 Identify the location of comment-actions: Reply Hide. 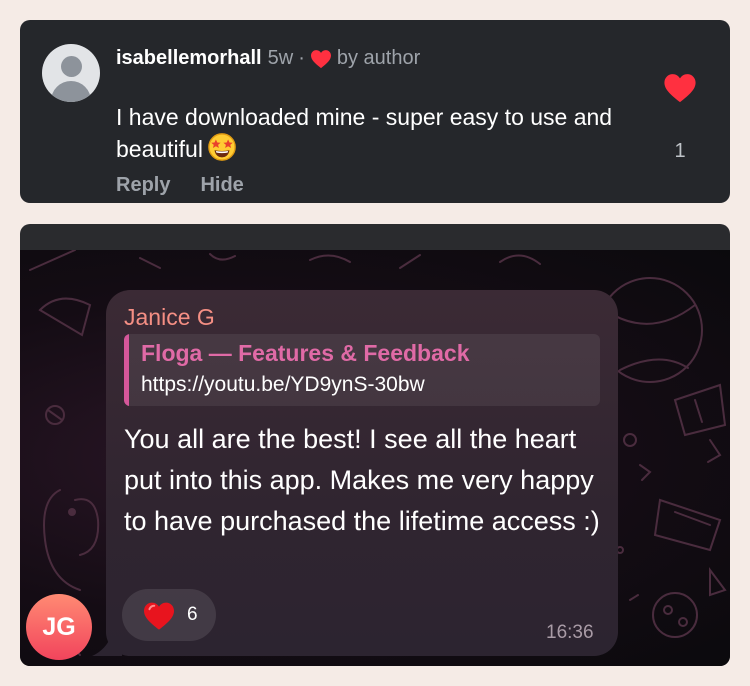
(180, 185).